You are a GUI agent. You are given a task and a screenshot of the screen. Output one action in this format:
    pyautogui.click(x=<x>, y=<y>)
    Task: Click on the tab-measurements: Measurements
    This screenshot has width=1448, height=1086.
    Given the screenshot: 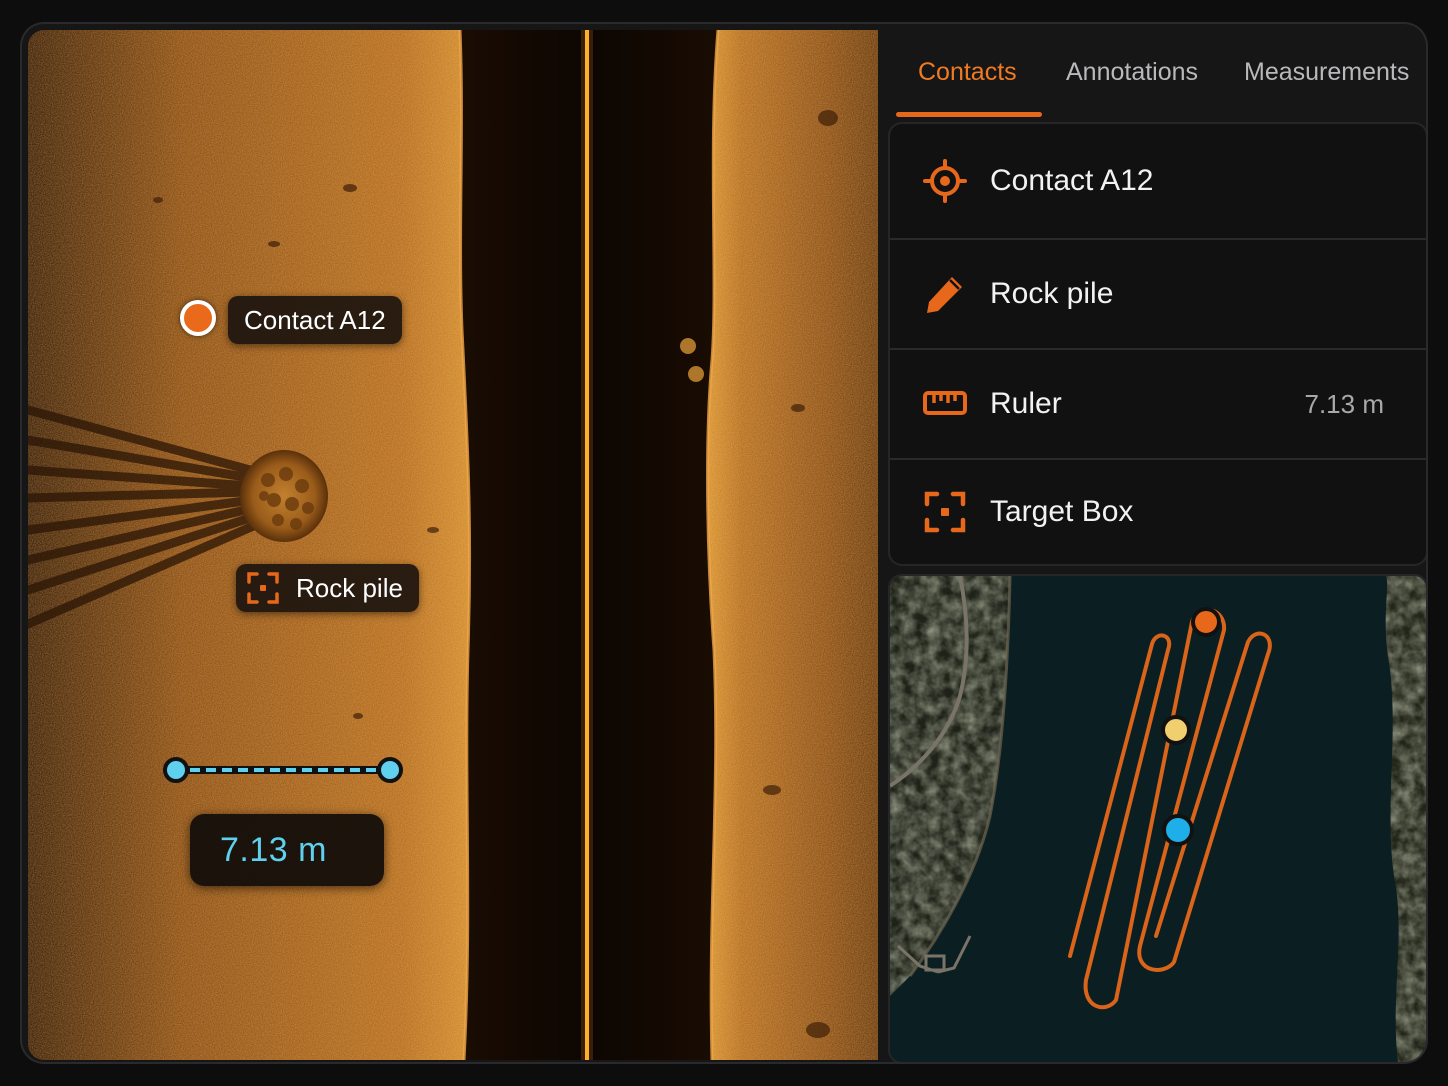 What is the action you would take?
    pyautogui.click(x=1326, y=72)
    